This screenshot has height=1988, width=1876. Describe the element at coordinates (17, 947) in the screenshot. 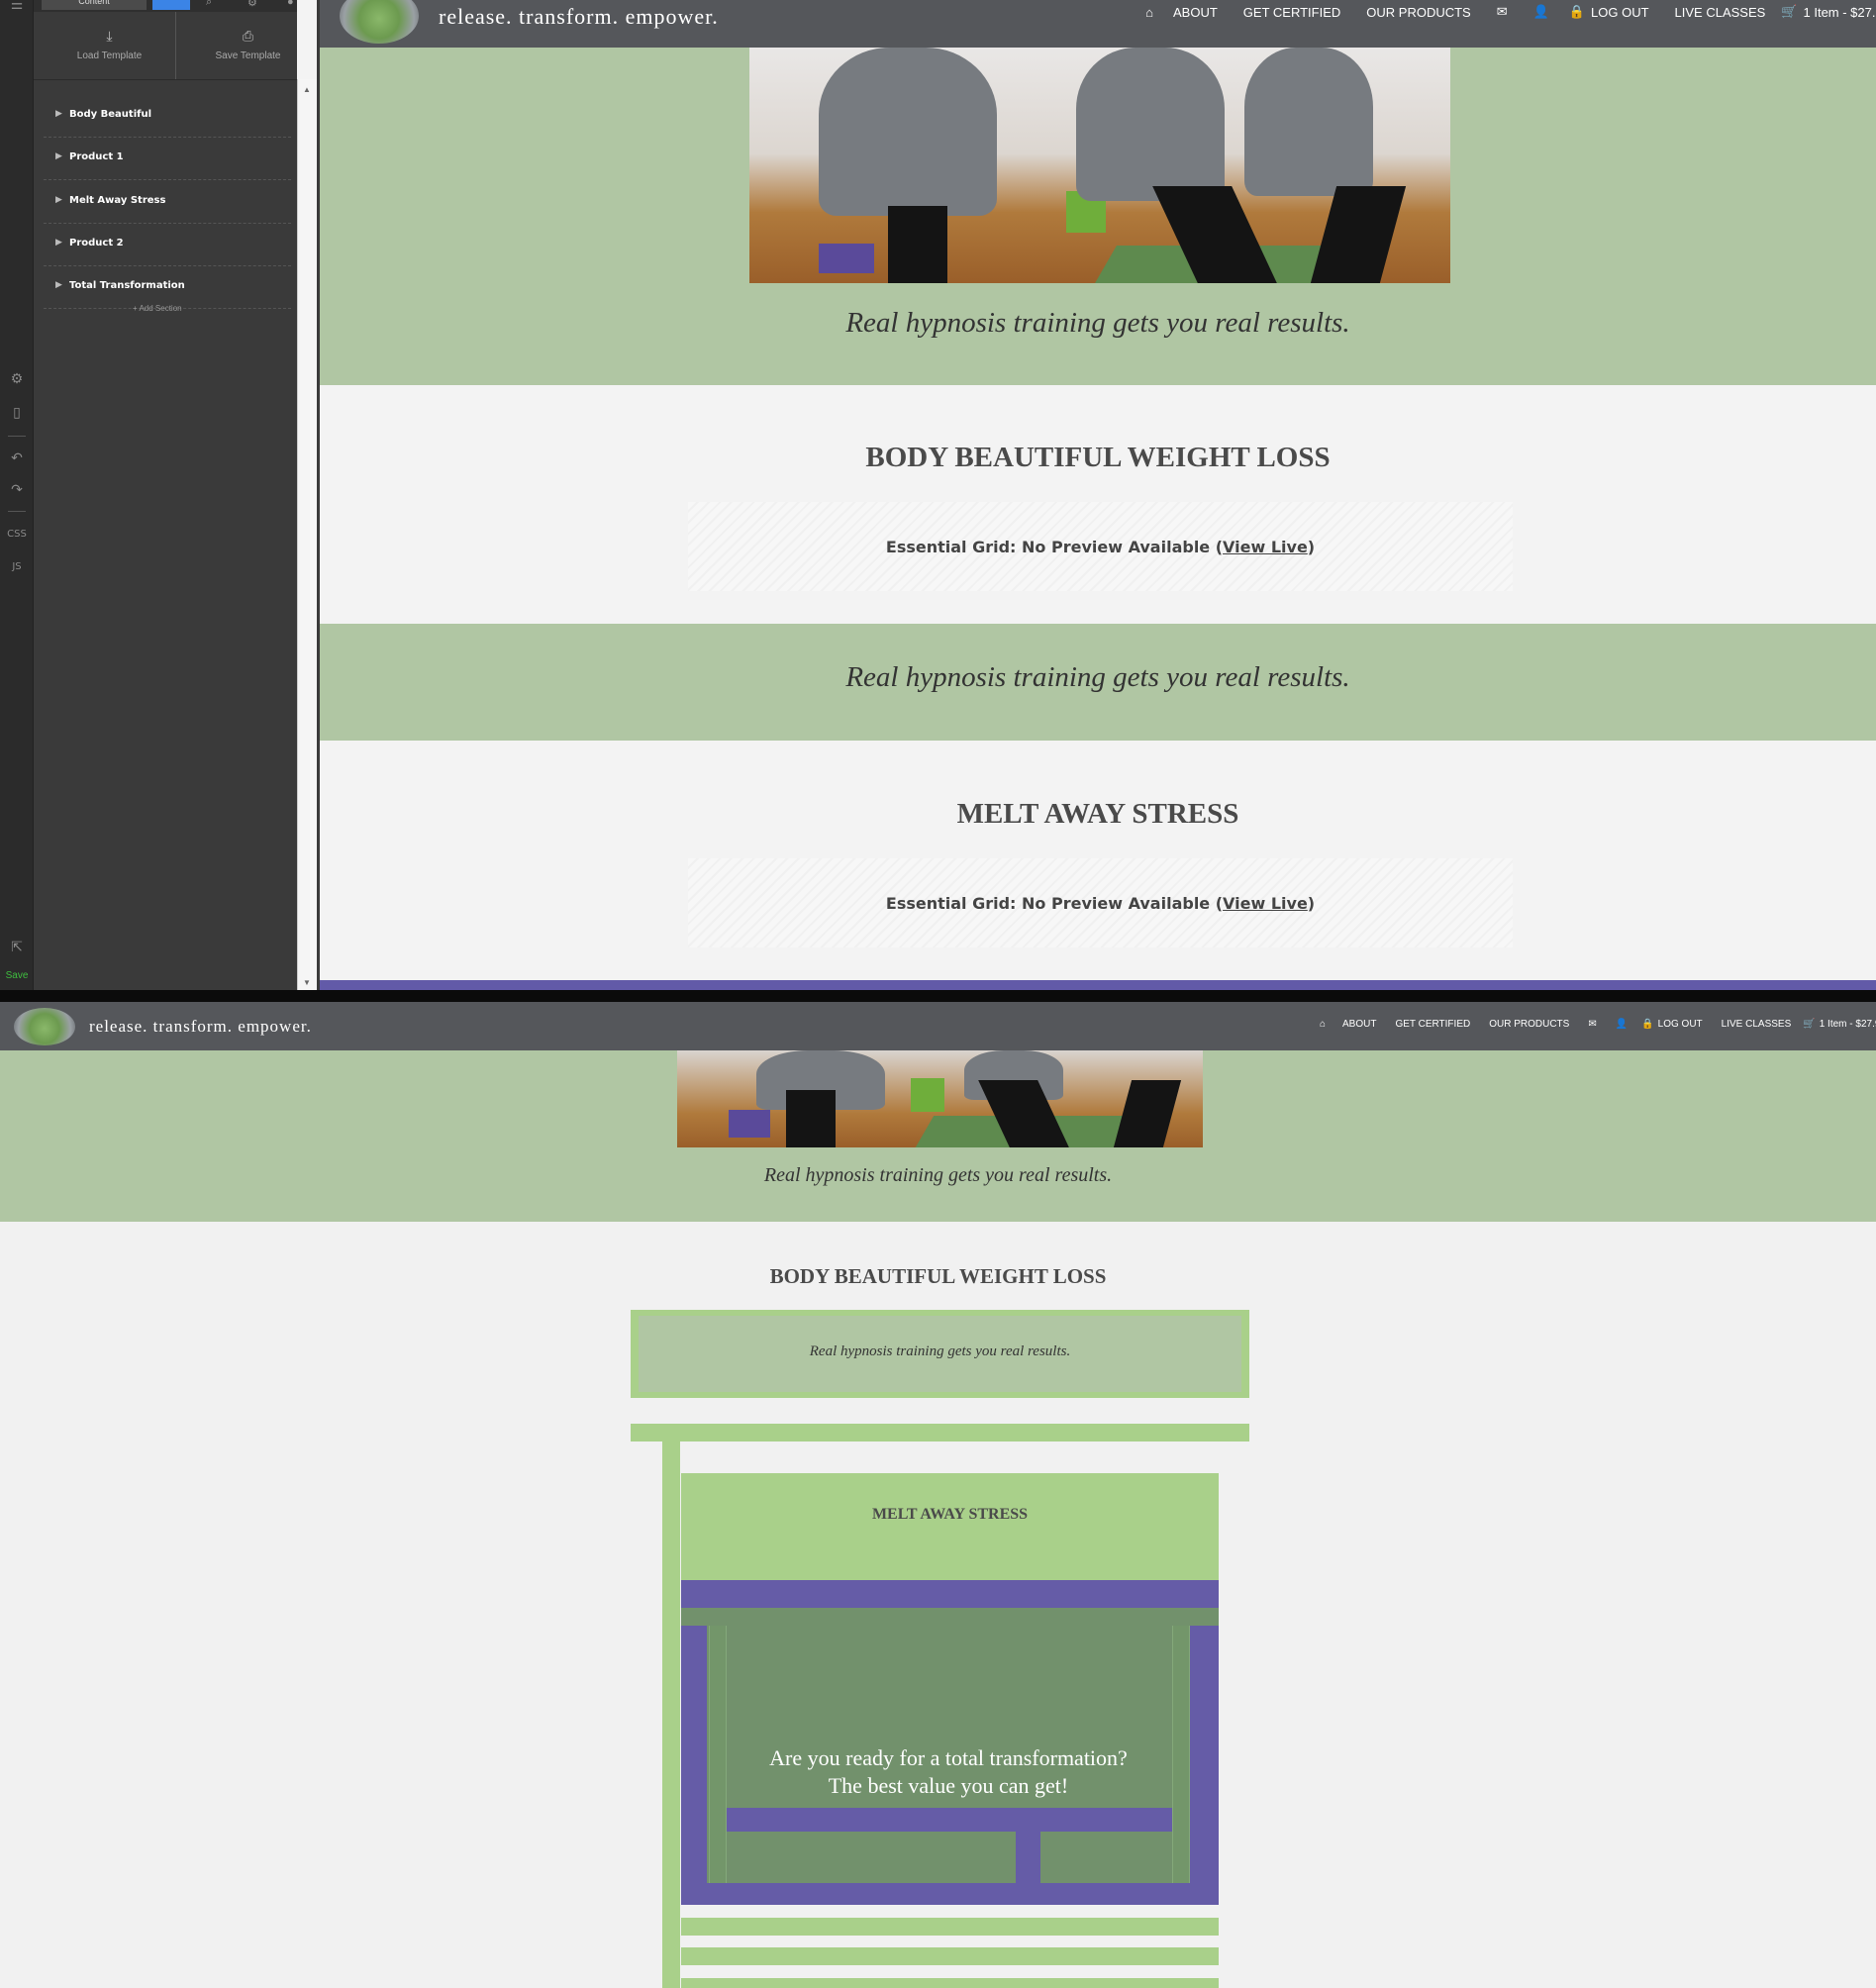

I see `external-link-icon: ⇱` at that location.